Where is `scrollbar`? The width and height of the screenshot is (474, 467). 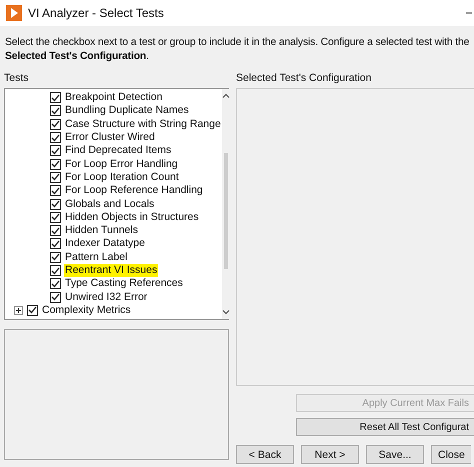
scrollbar is located at coordinates (226, 204).